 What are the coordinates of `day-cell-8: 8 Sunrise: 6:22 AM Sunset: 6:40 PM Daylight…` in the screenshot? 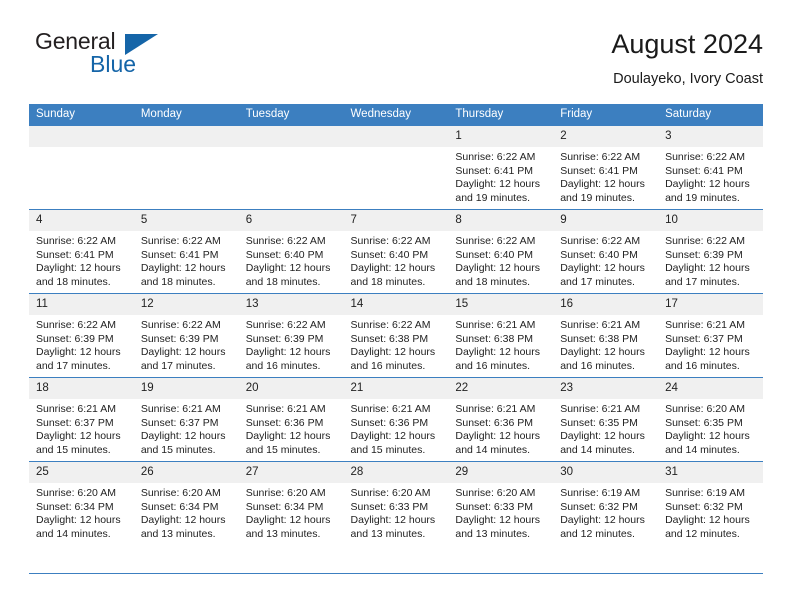 It's located at (501, 251).